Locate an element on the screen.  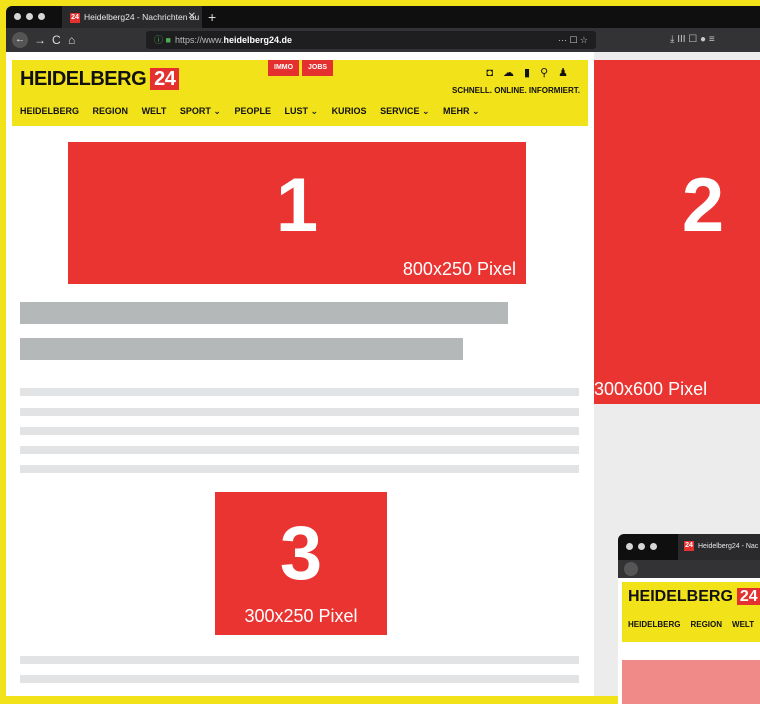
ad-size-label: 300x600 Pixel is located at coordinates (651, 389).